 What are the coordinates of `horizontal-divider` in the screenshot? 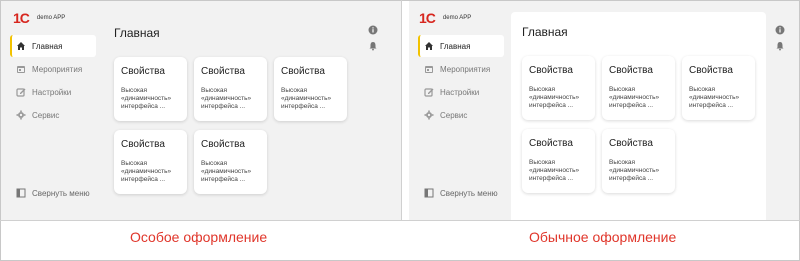 It's located at (400, 220).